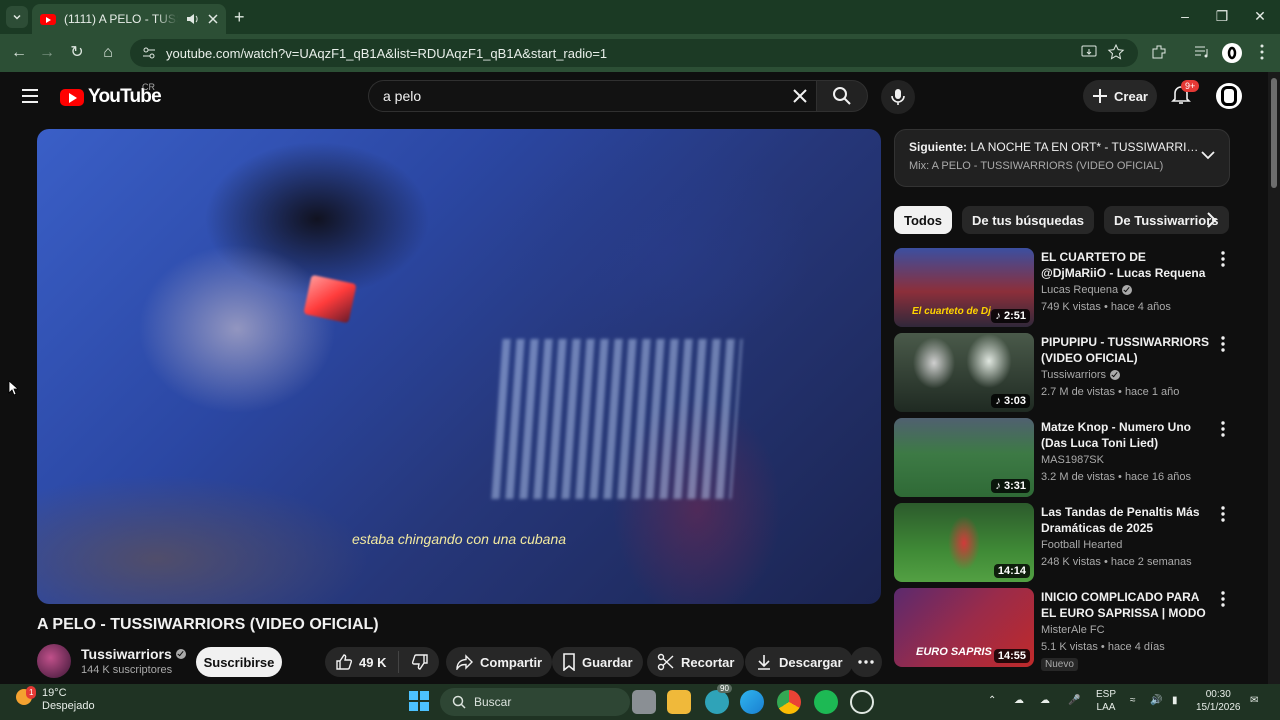 The image size is (1280, 720). What do you see at coordinates (1274, 378) in the screenshot?
I see `page-scrollbar` at bounding box center [1274, 378].